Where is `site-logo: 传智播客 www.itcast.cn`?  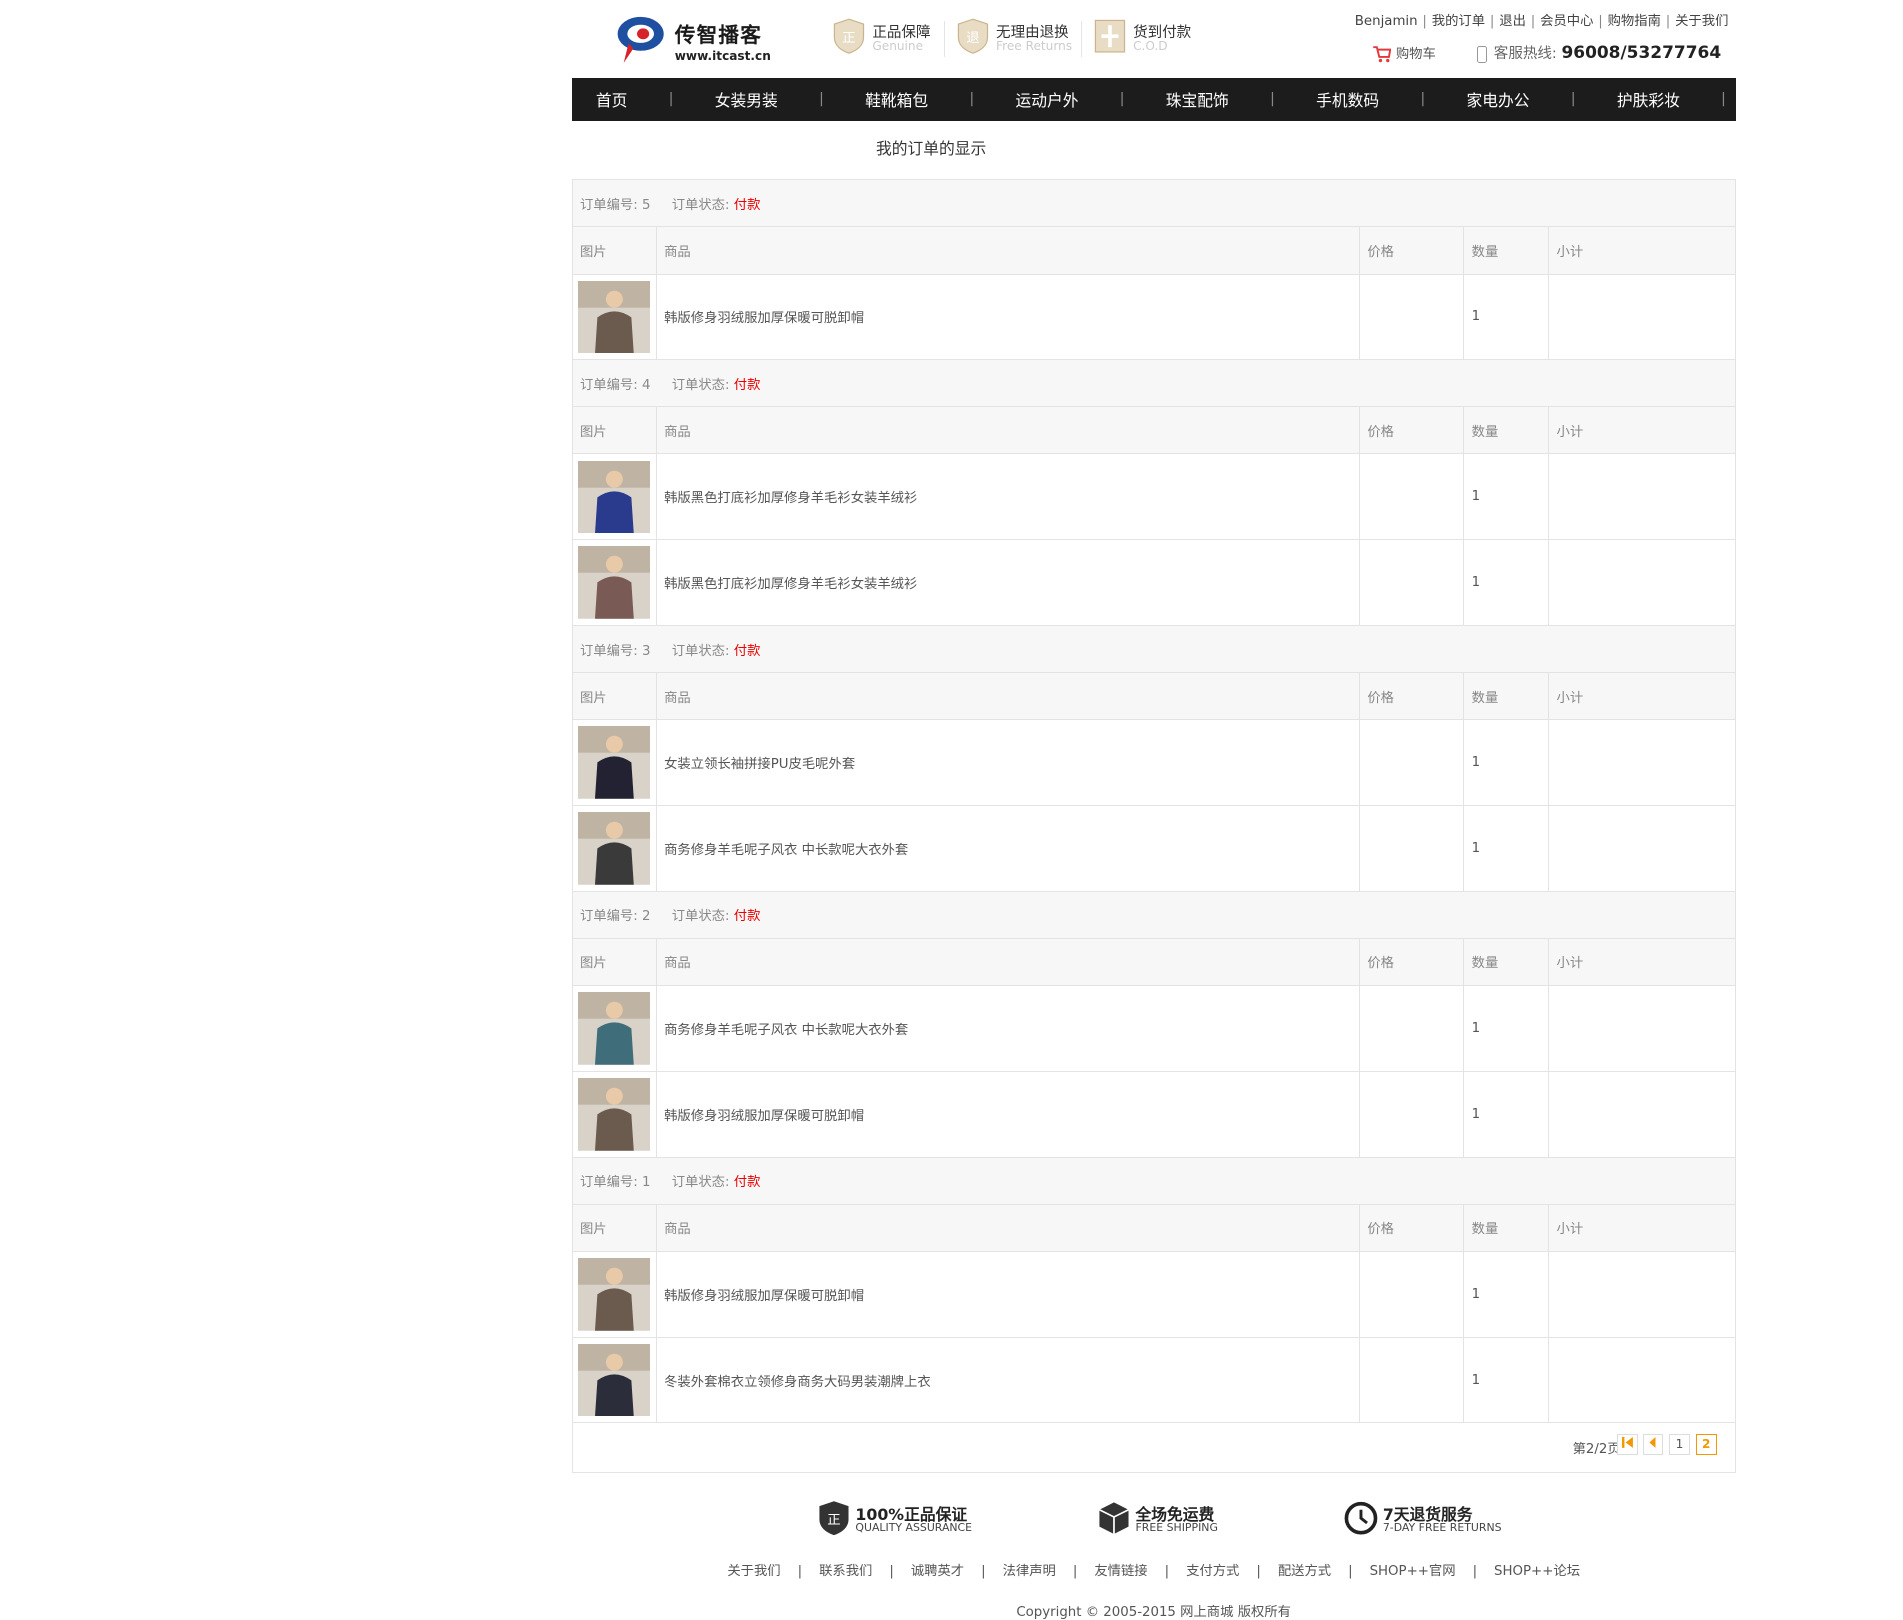
site-logo: 传智播客 www.itcast.cn is located at coordinates (693, 40).